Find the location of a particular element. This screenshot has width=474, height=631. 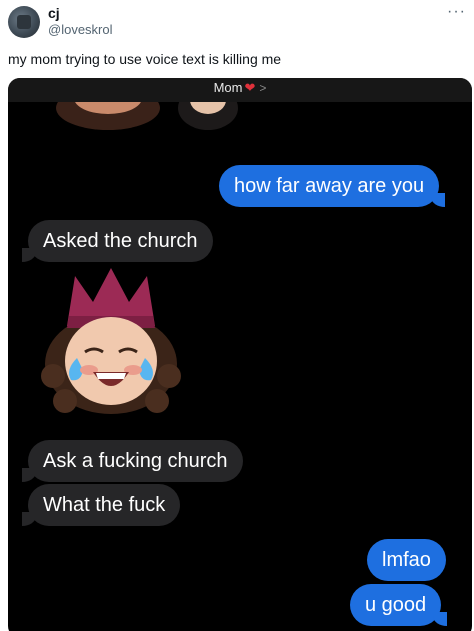

chevron-right-icon: > is located at coordinates (263, 88).